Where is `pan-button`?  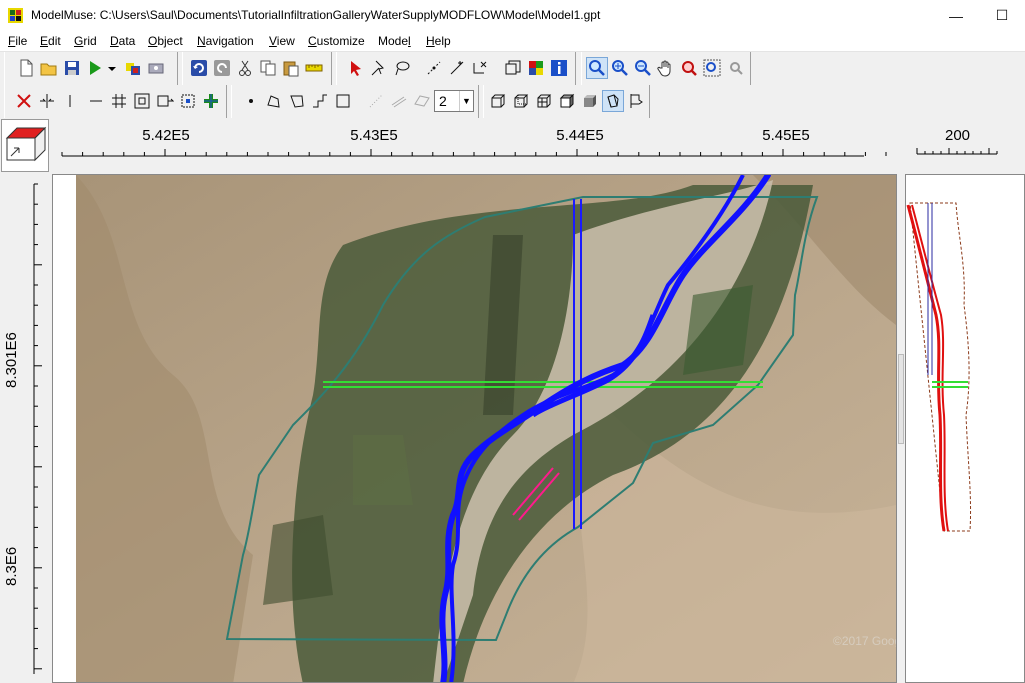 pan-button is located at coordinates (666, 68).